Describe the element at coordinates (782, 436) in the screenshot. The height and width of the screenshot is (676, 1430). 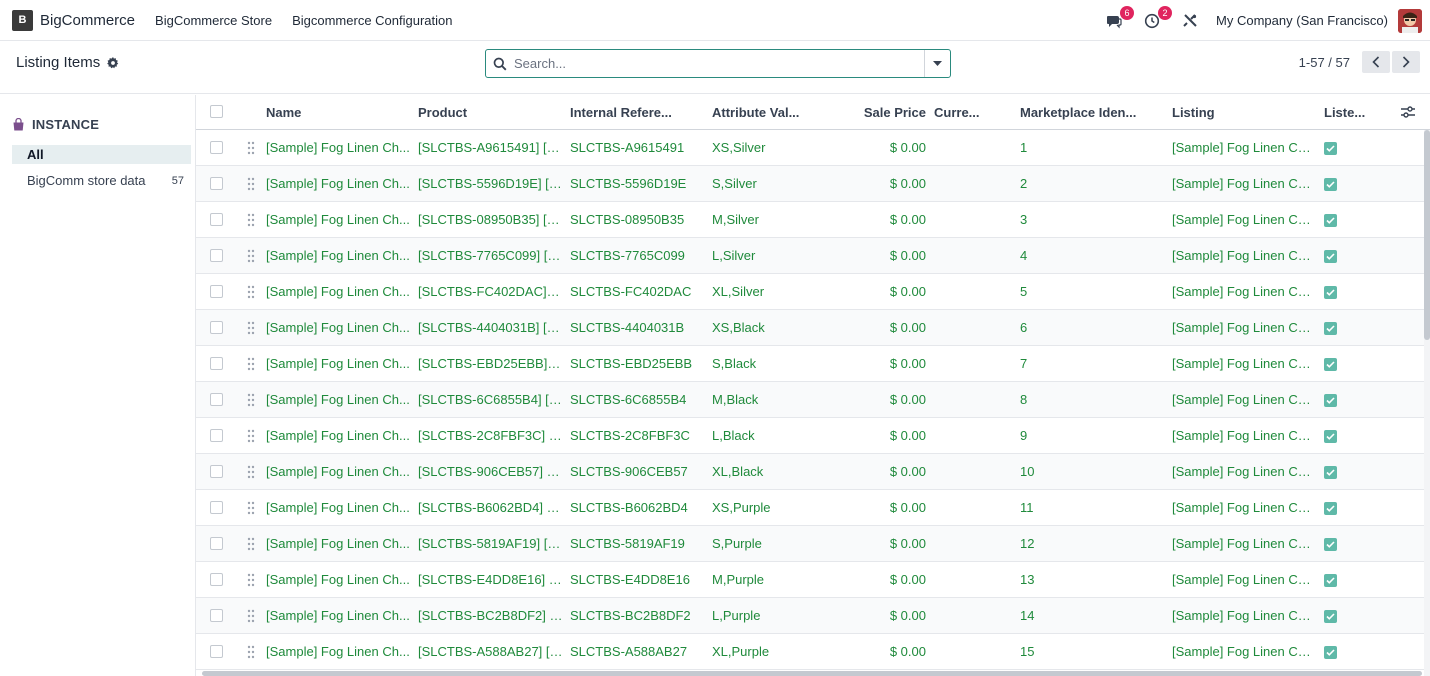
I see `cell-attribute-values: L,Black` at that location.